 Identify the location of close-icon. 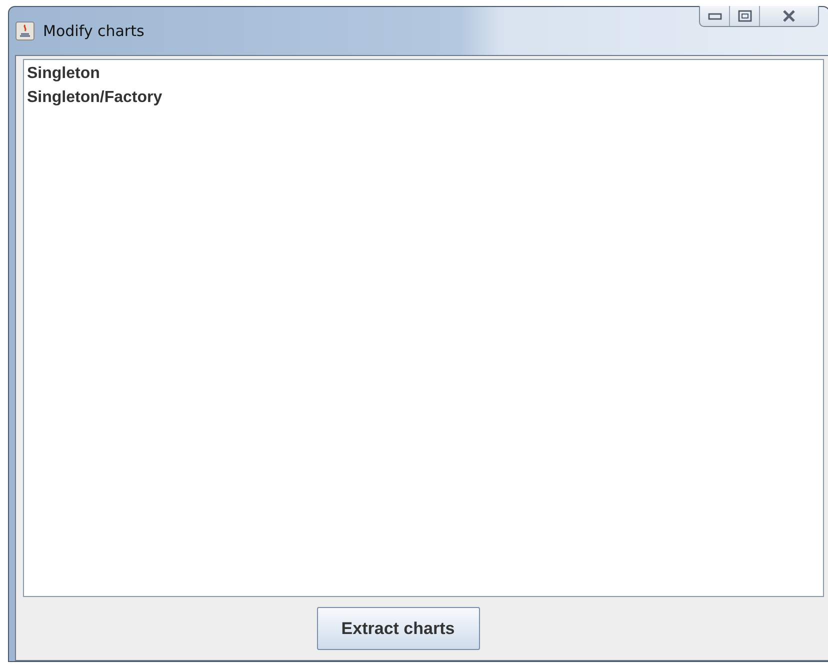
(789, 16).